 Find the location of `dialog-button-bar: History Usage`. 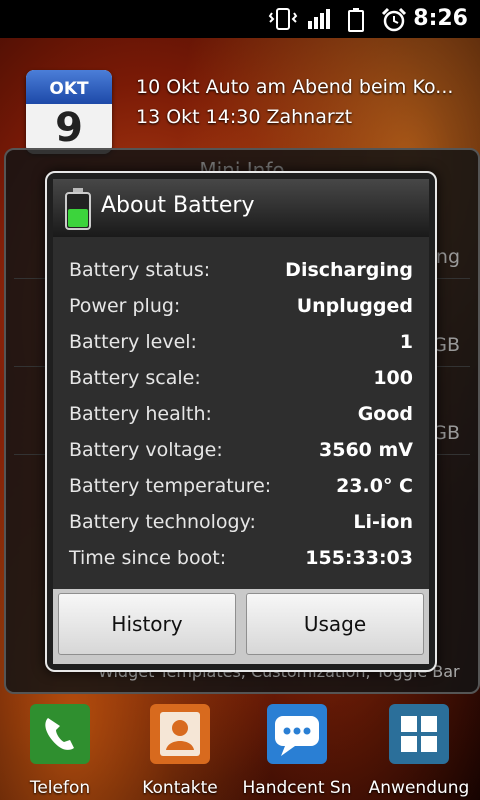

dialog-button-bar: History Usage is located at coordinates (241, 626).